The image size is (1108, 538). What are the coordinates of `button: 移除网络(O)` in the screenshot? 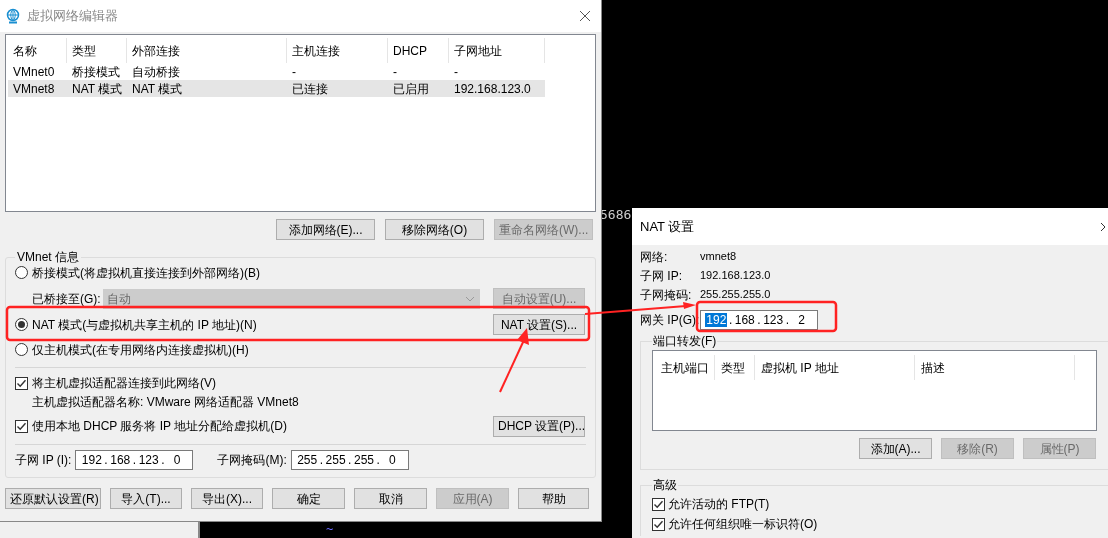 It's located at (434, 229).